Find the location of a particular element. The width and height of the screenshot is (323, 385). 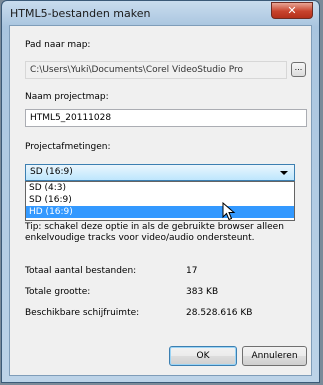

dimensions-dropdown-list: SD (4:3) SD (16:9) HD (16:9) is located at coordinates (160, 201).